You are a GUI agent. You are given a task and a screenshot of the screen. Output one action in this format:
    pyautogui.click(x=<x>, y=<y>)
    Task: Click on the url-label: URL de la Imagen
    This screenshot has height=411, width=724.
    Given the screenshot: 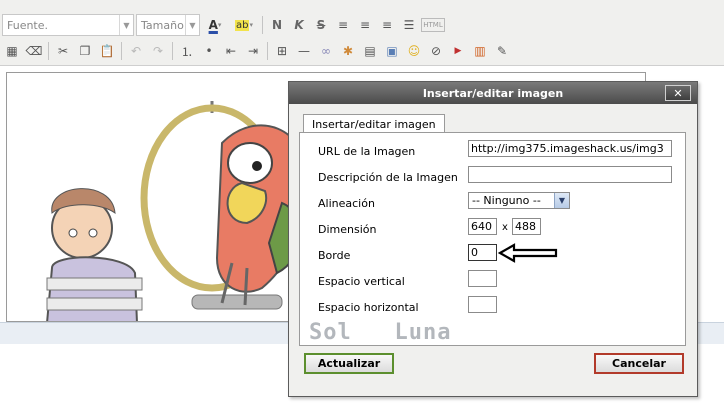 What is the action you would take?
    pyautogui.click(x=367, y=151)
    